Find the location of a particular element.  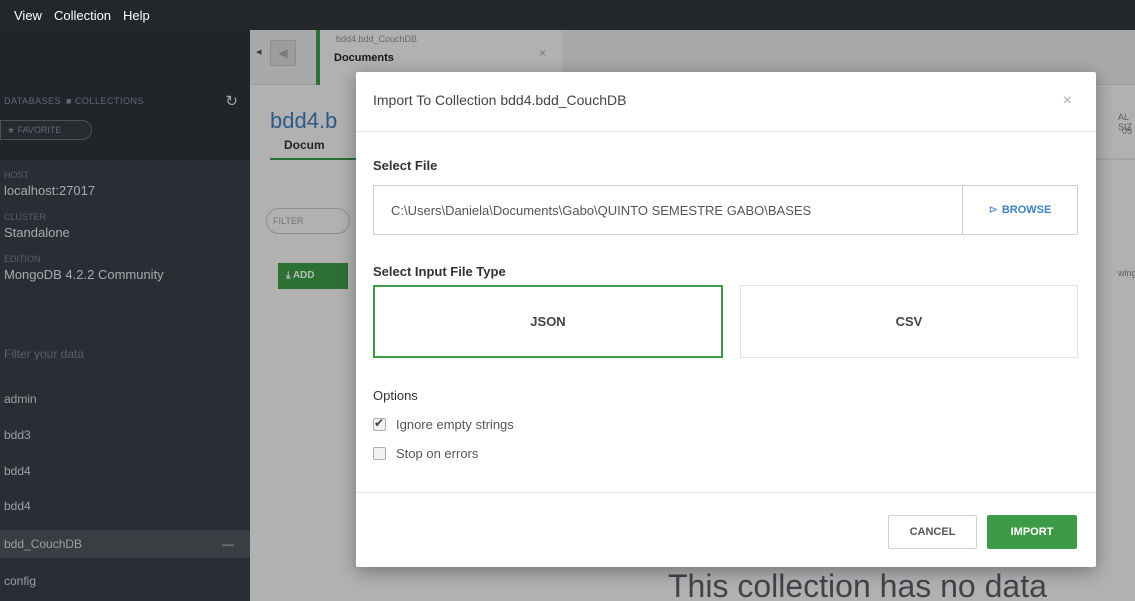

json-type-button: JSON is located at coordinates (548, 321).